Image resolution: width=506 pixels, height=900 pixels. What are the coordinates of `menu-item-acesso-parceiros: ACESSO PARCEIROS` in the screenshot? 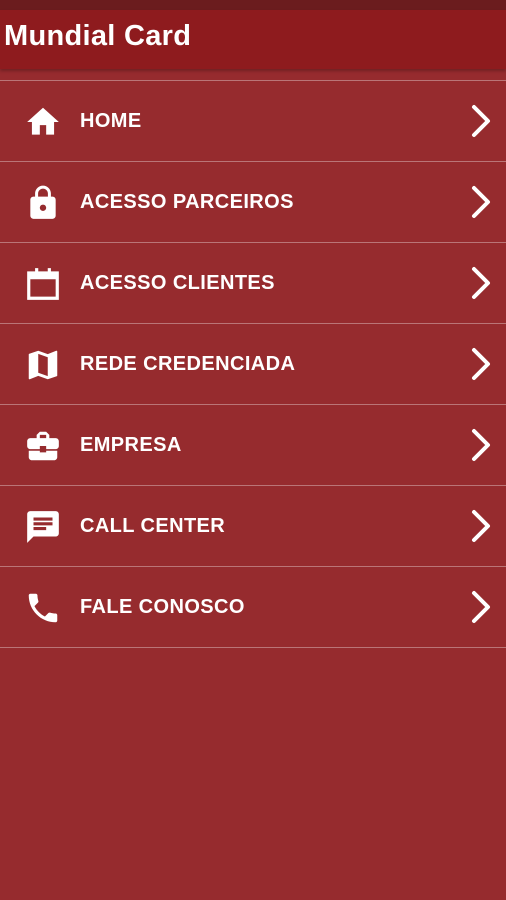 It's located at (253, 202).